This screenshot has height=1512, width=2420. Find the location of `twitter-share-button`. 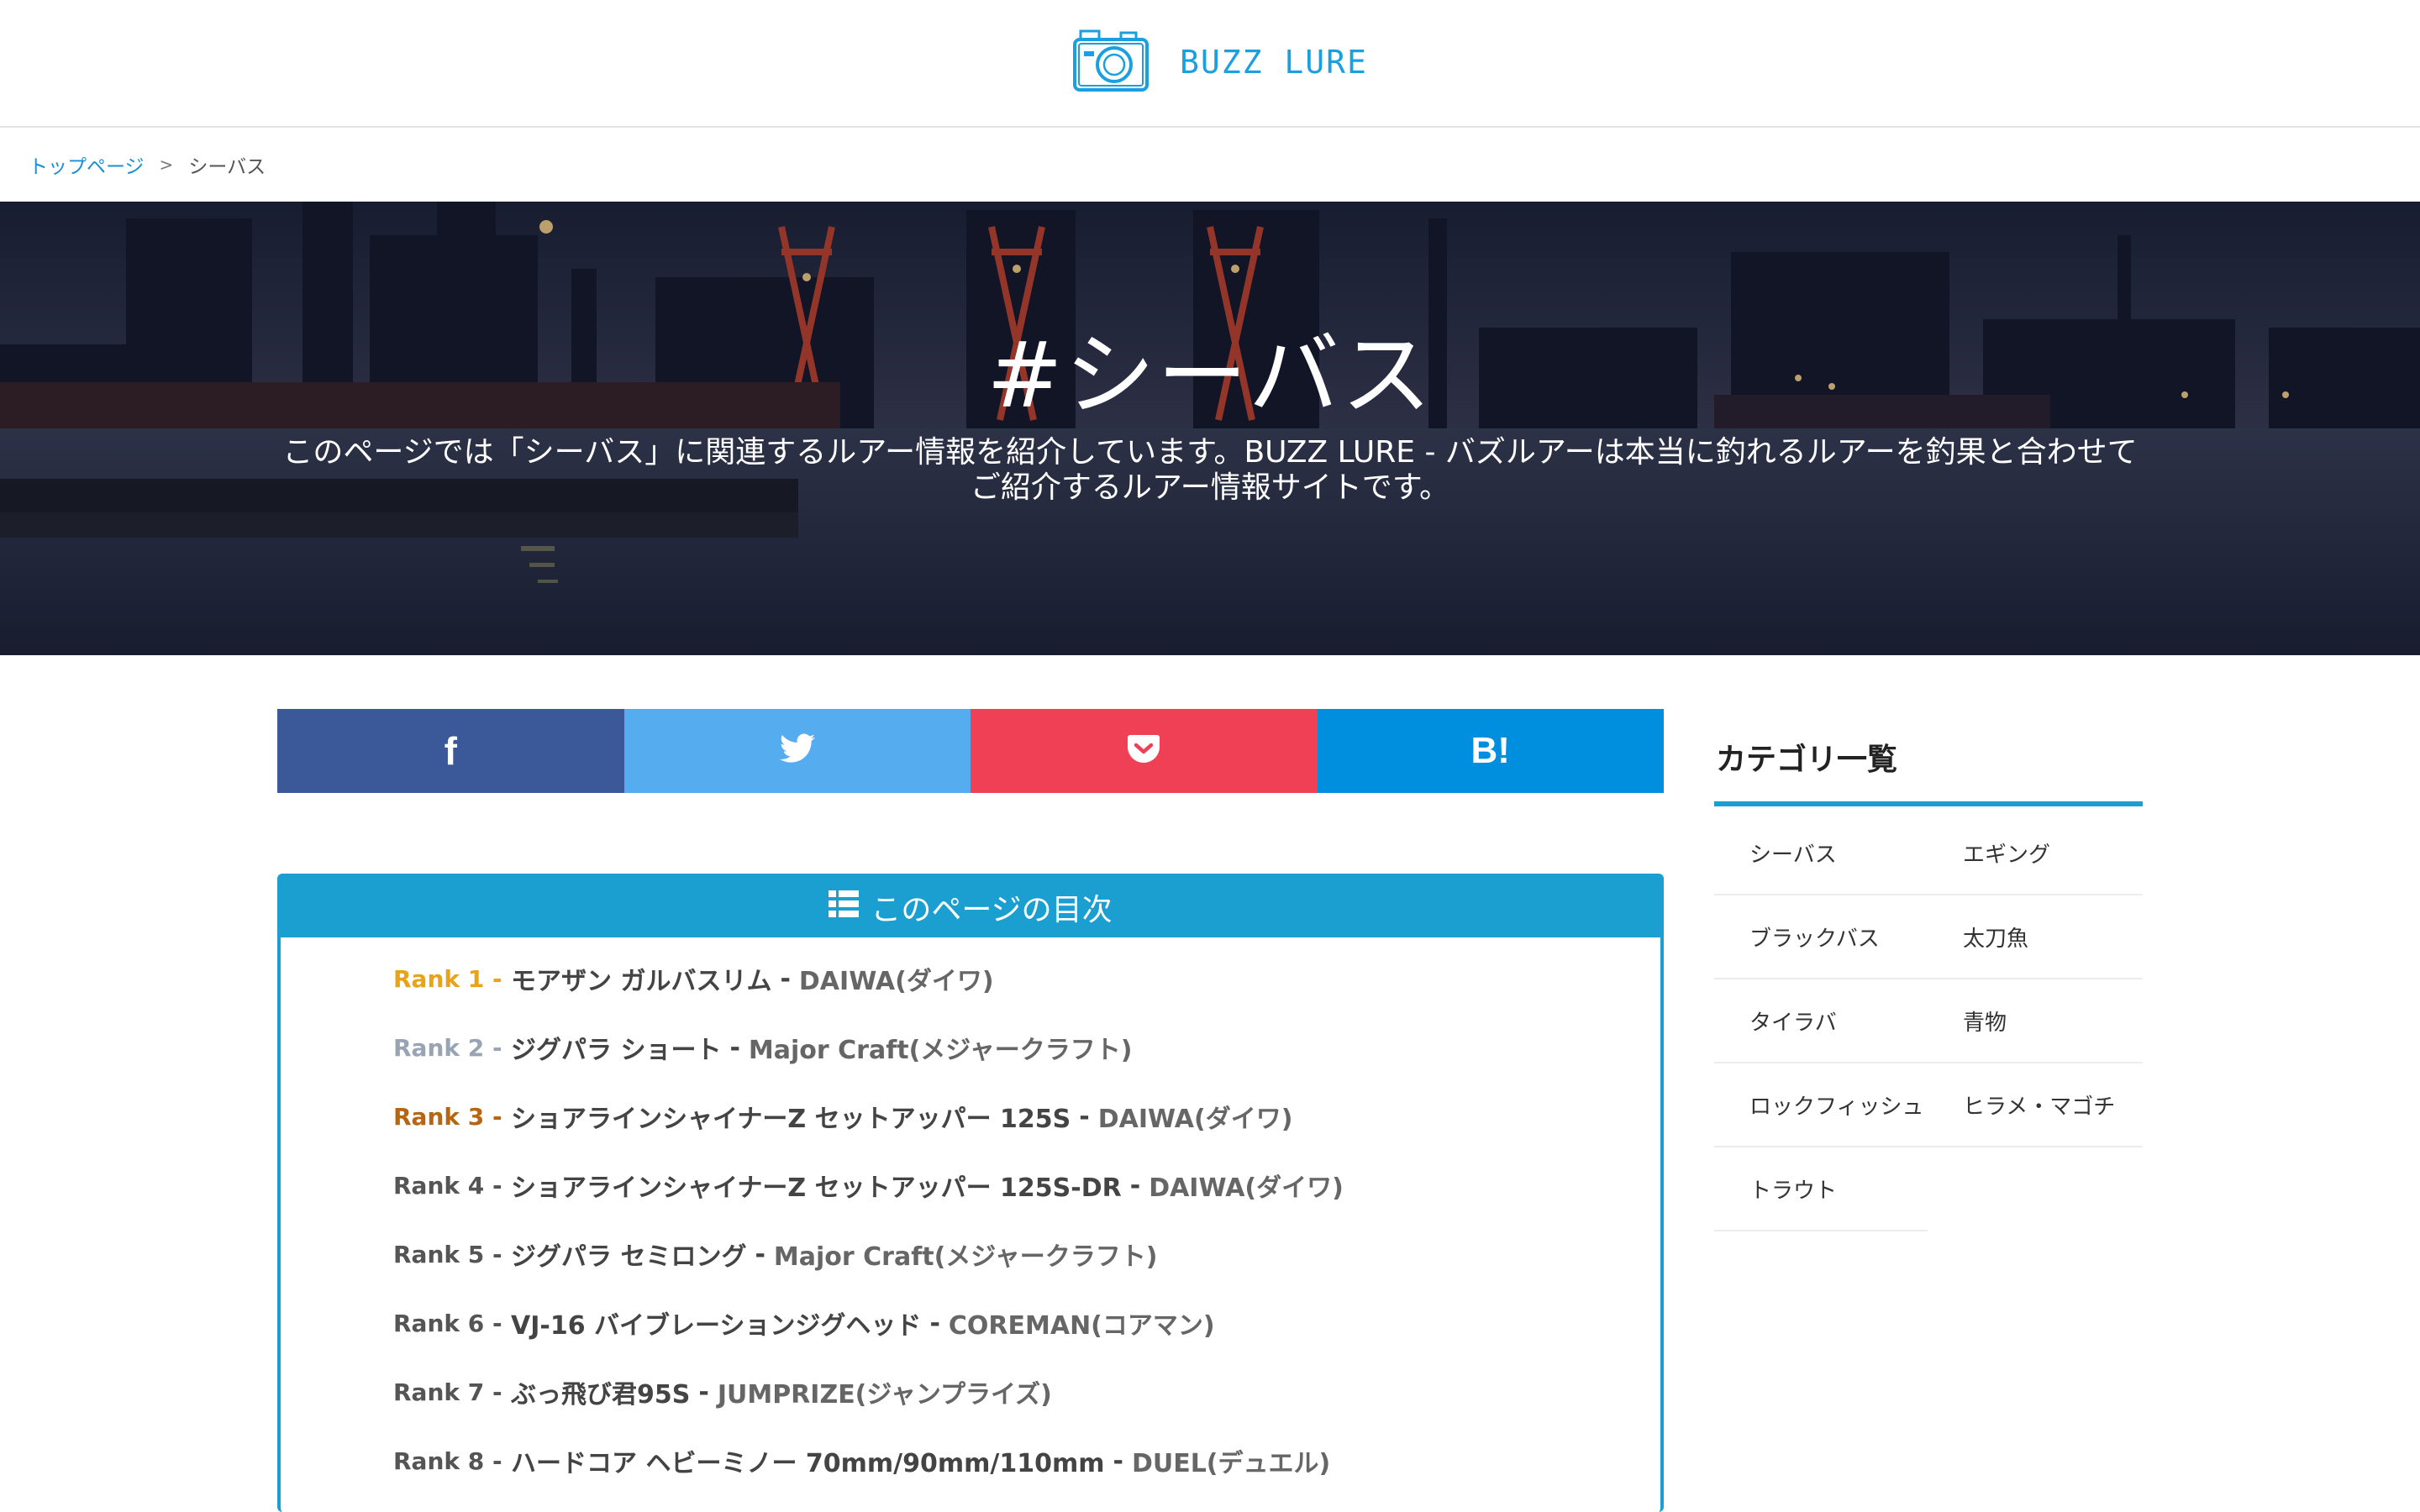

twitter-share-button is located at coordinates (797, 751).